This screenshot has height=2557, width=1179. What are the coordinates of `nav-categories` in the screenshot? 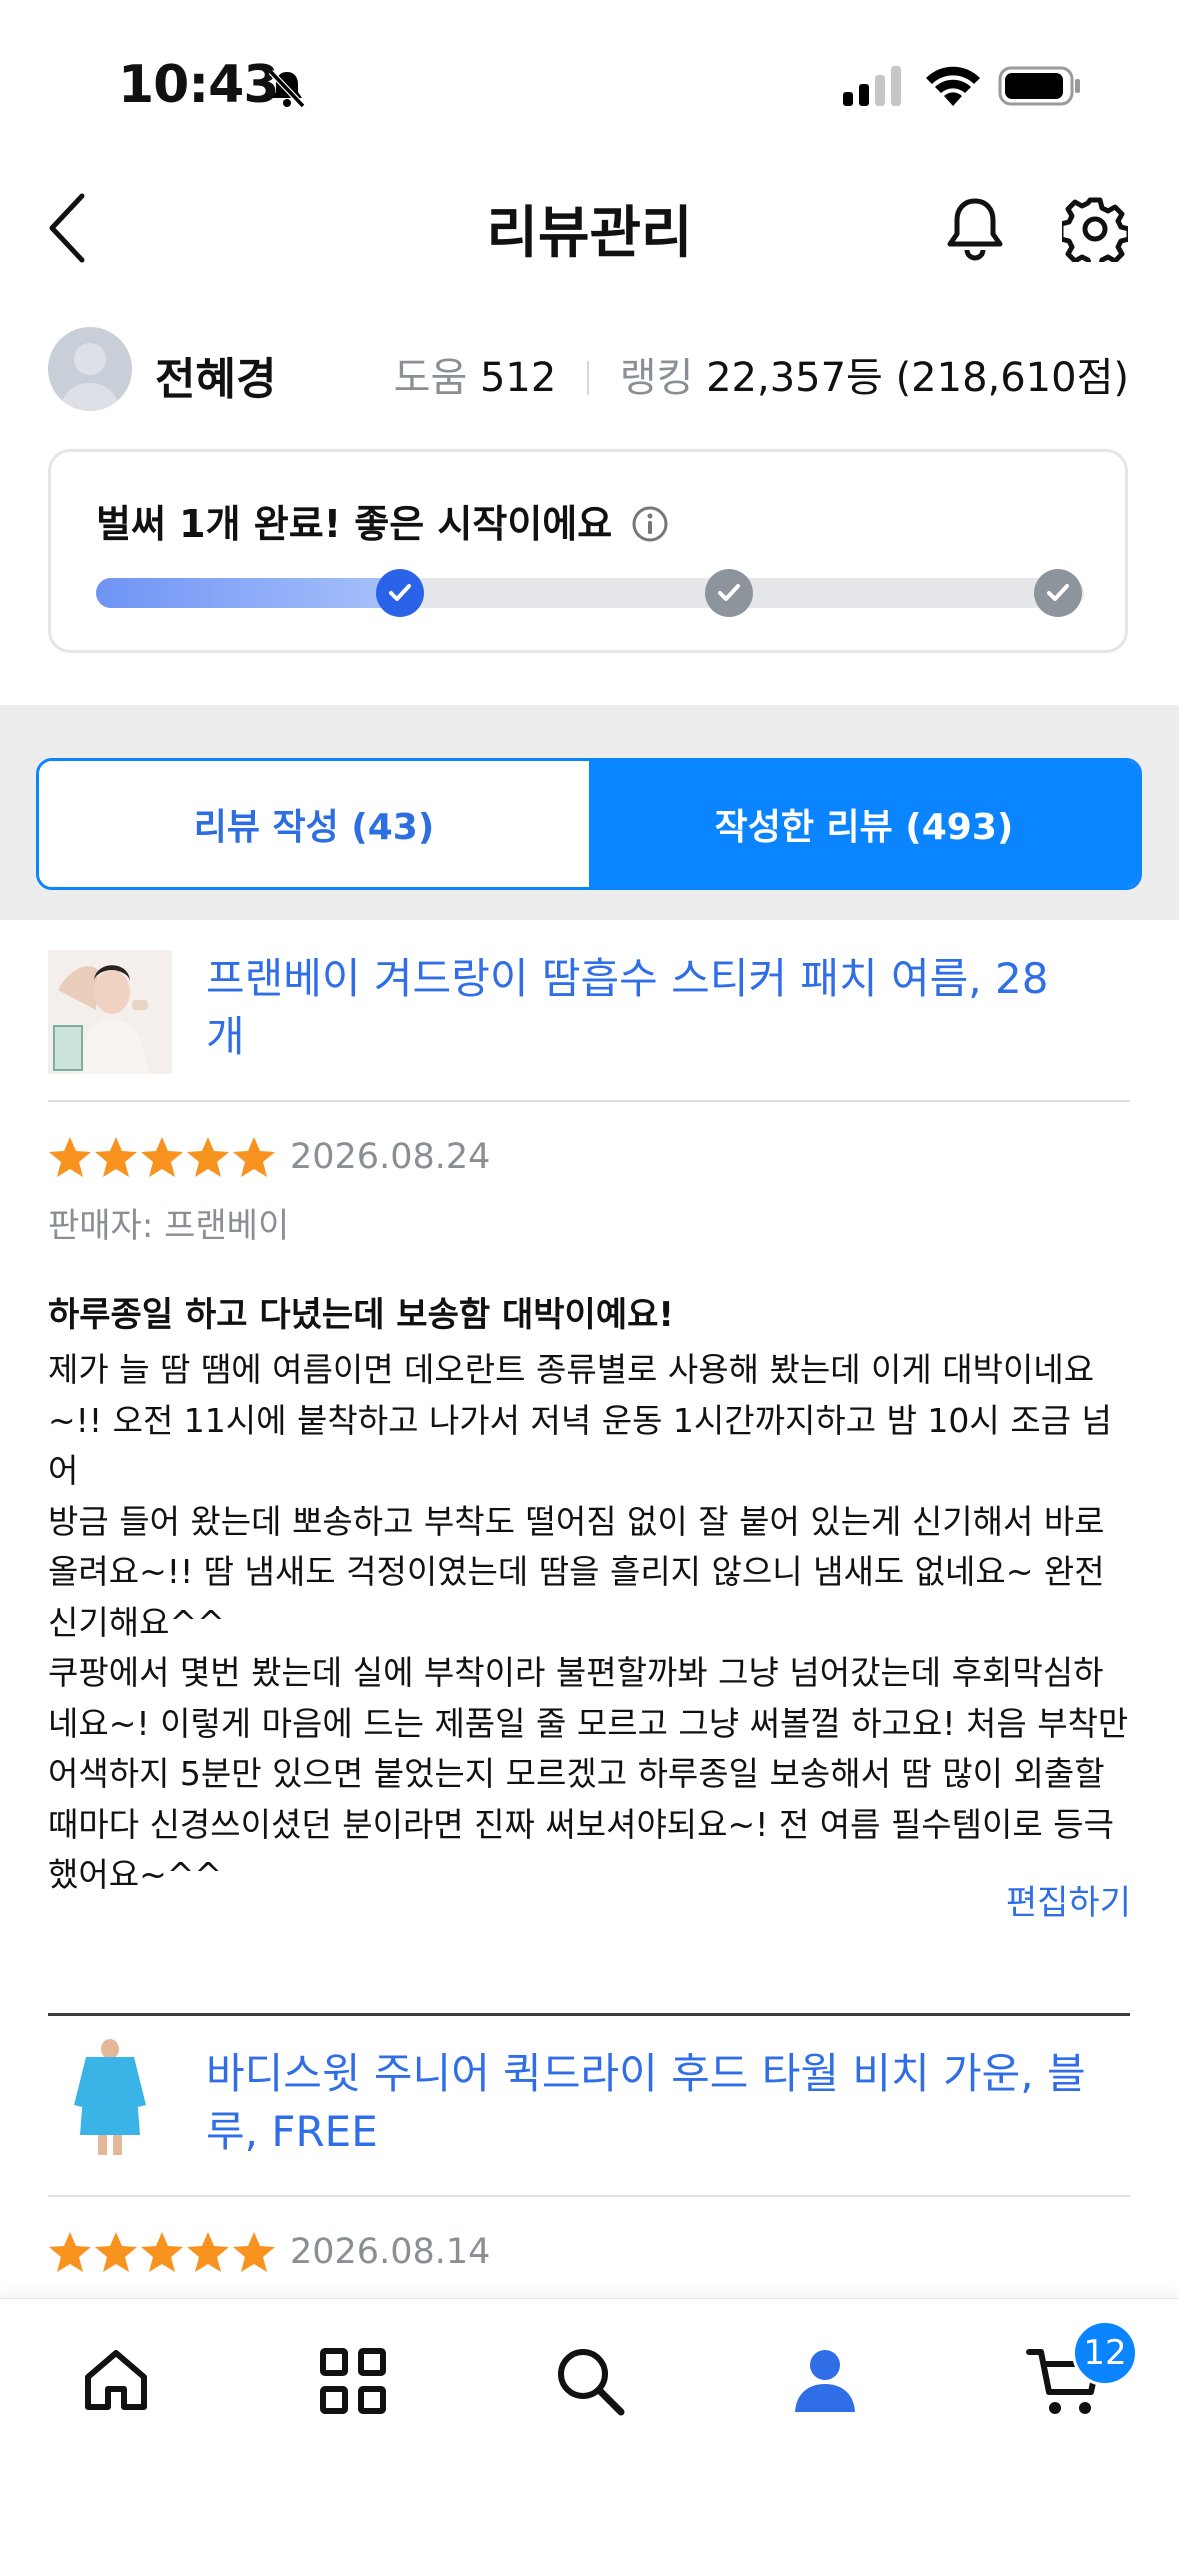 It's located at (353, 2381).